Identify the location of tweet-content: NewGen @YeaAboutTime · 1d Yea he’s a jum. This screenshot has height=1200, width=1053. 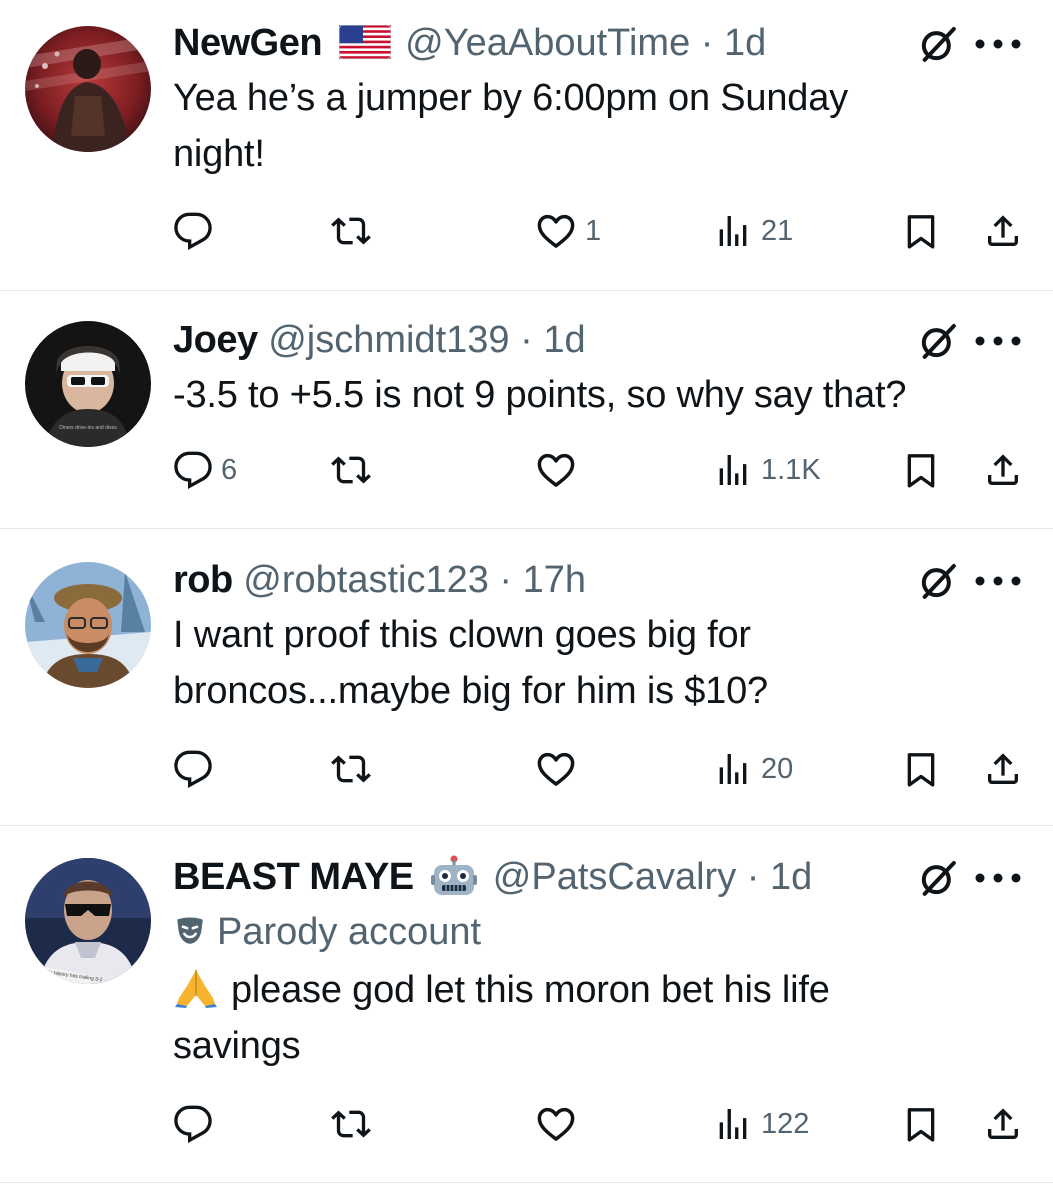
(598, 101).